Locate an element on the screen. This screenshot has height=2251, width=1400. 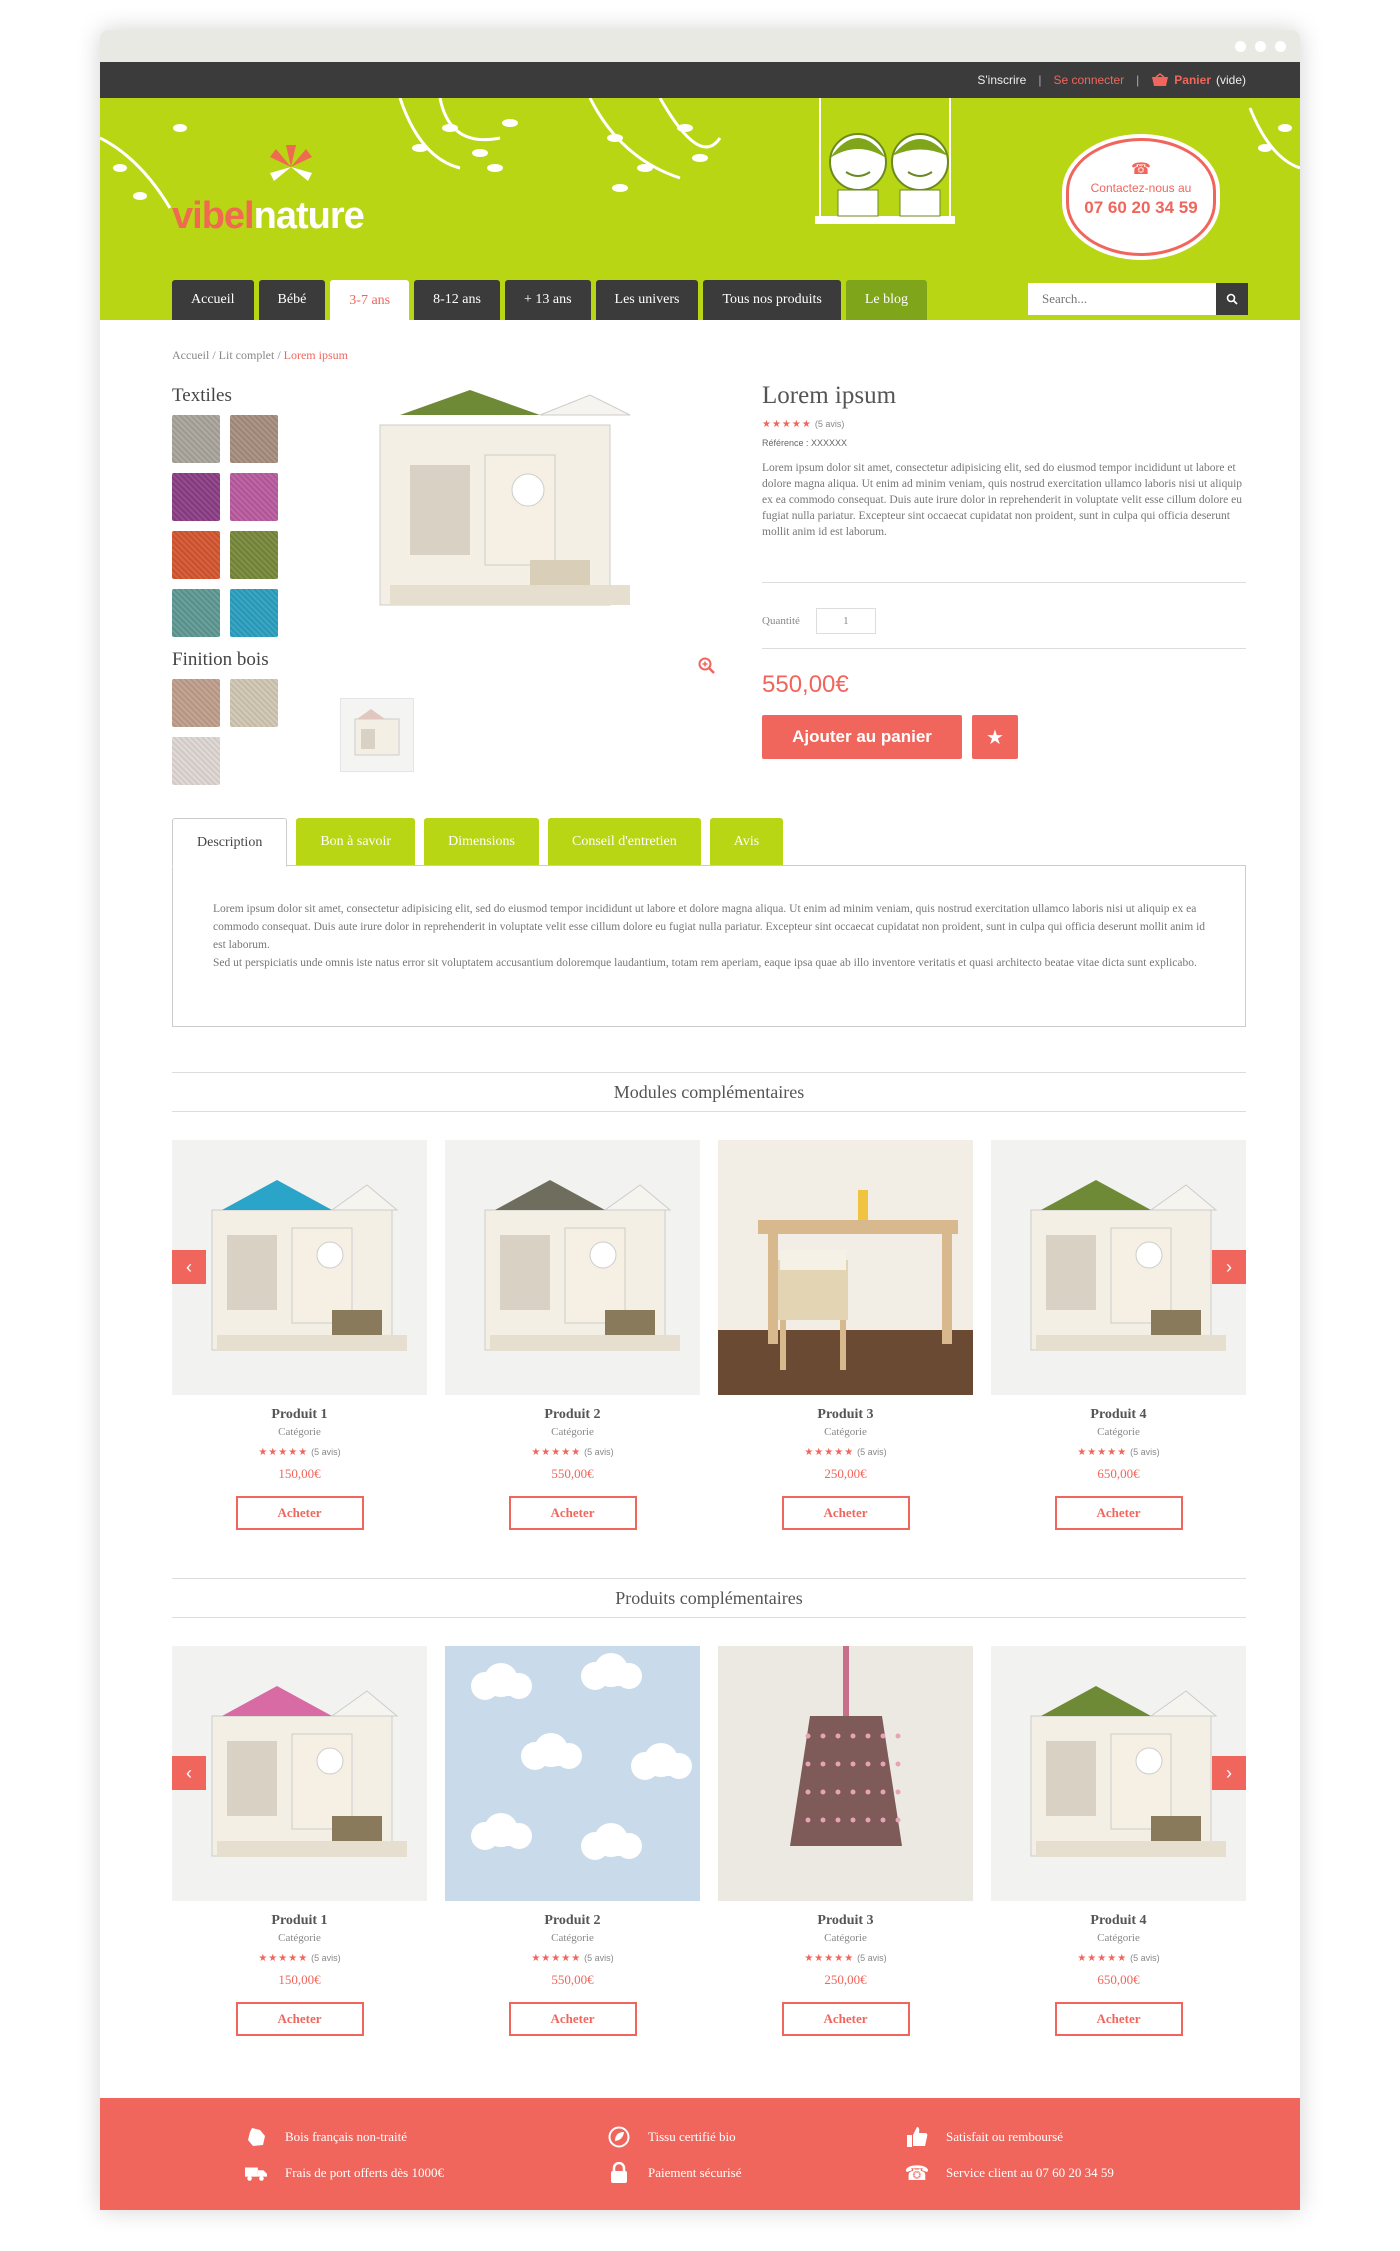
favorite-button: ★ is located at coordinates (995, 737).